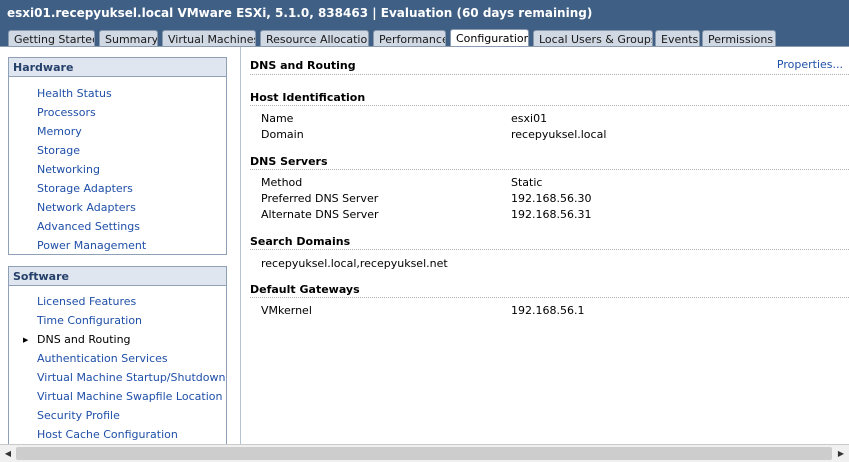  Describe the element at coordinates (131, 377) in the screenshot. I see `nav-vm-startup-shutdown: Virtual Machine Startup/Shutdown` at that location.